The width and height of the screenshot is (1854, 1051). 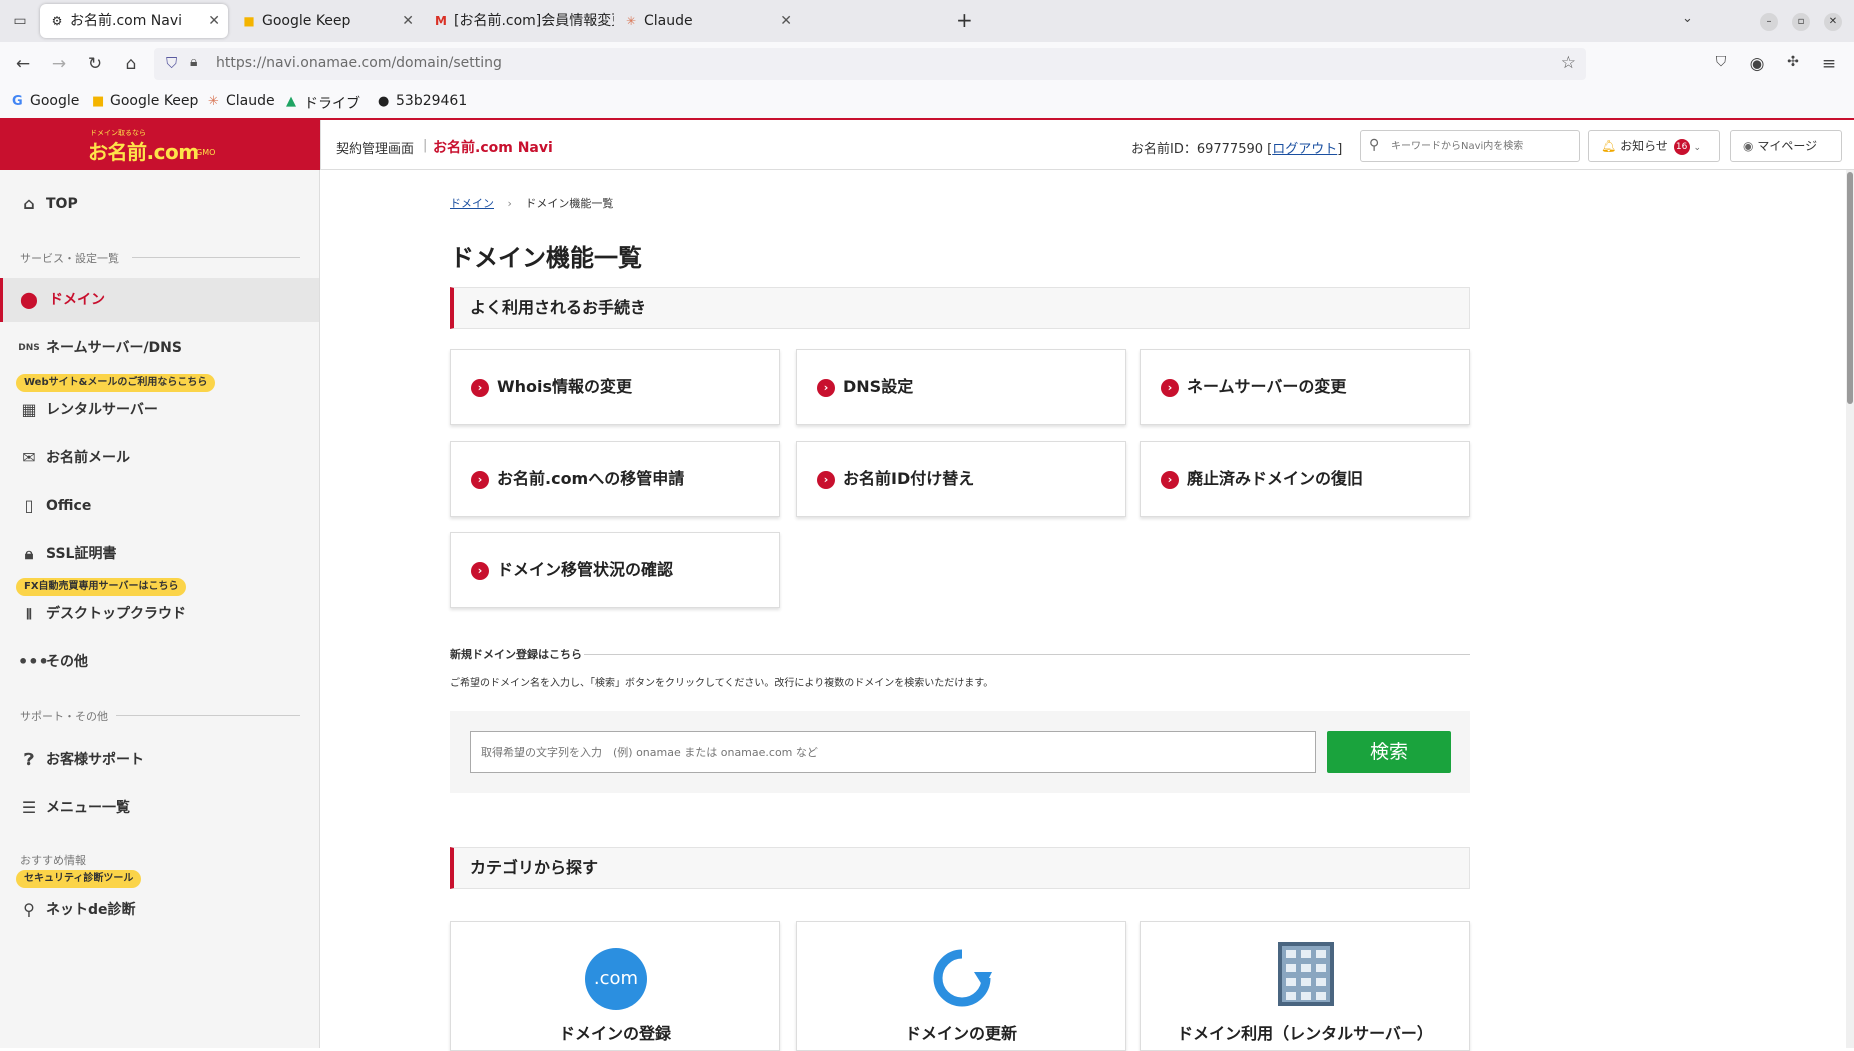 What do you see at coordinates (23, 64) in the screenshot?
I see `back-arrow-icon: ←` at bounding box center [23, 64].